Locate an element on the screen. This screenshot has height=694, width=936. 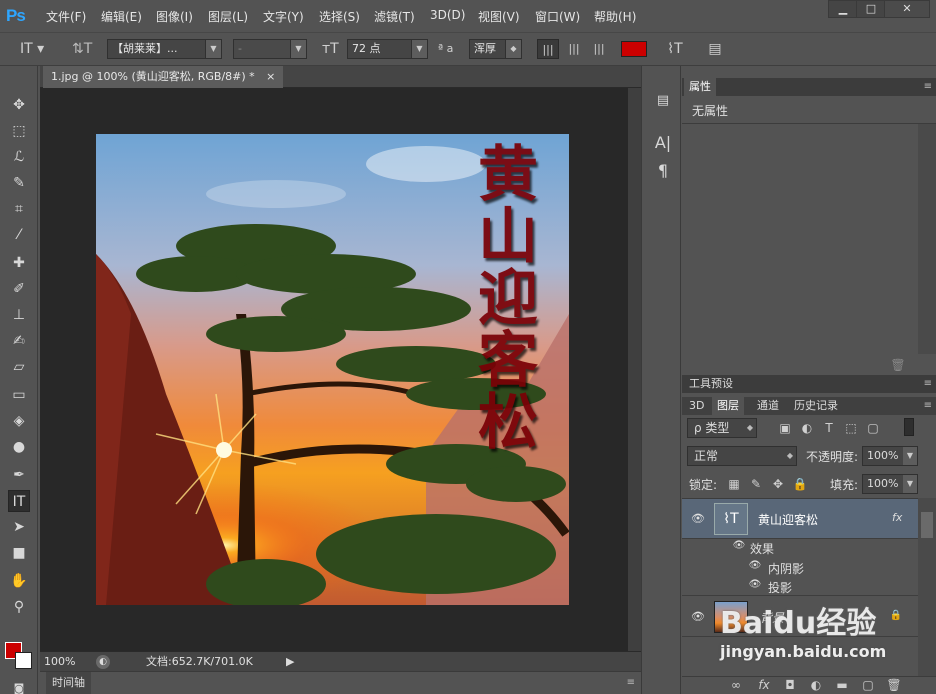
tab-channels: 通道 is located at coordinates (768, 406).